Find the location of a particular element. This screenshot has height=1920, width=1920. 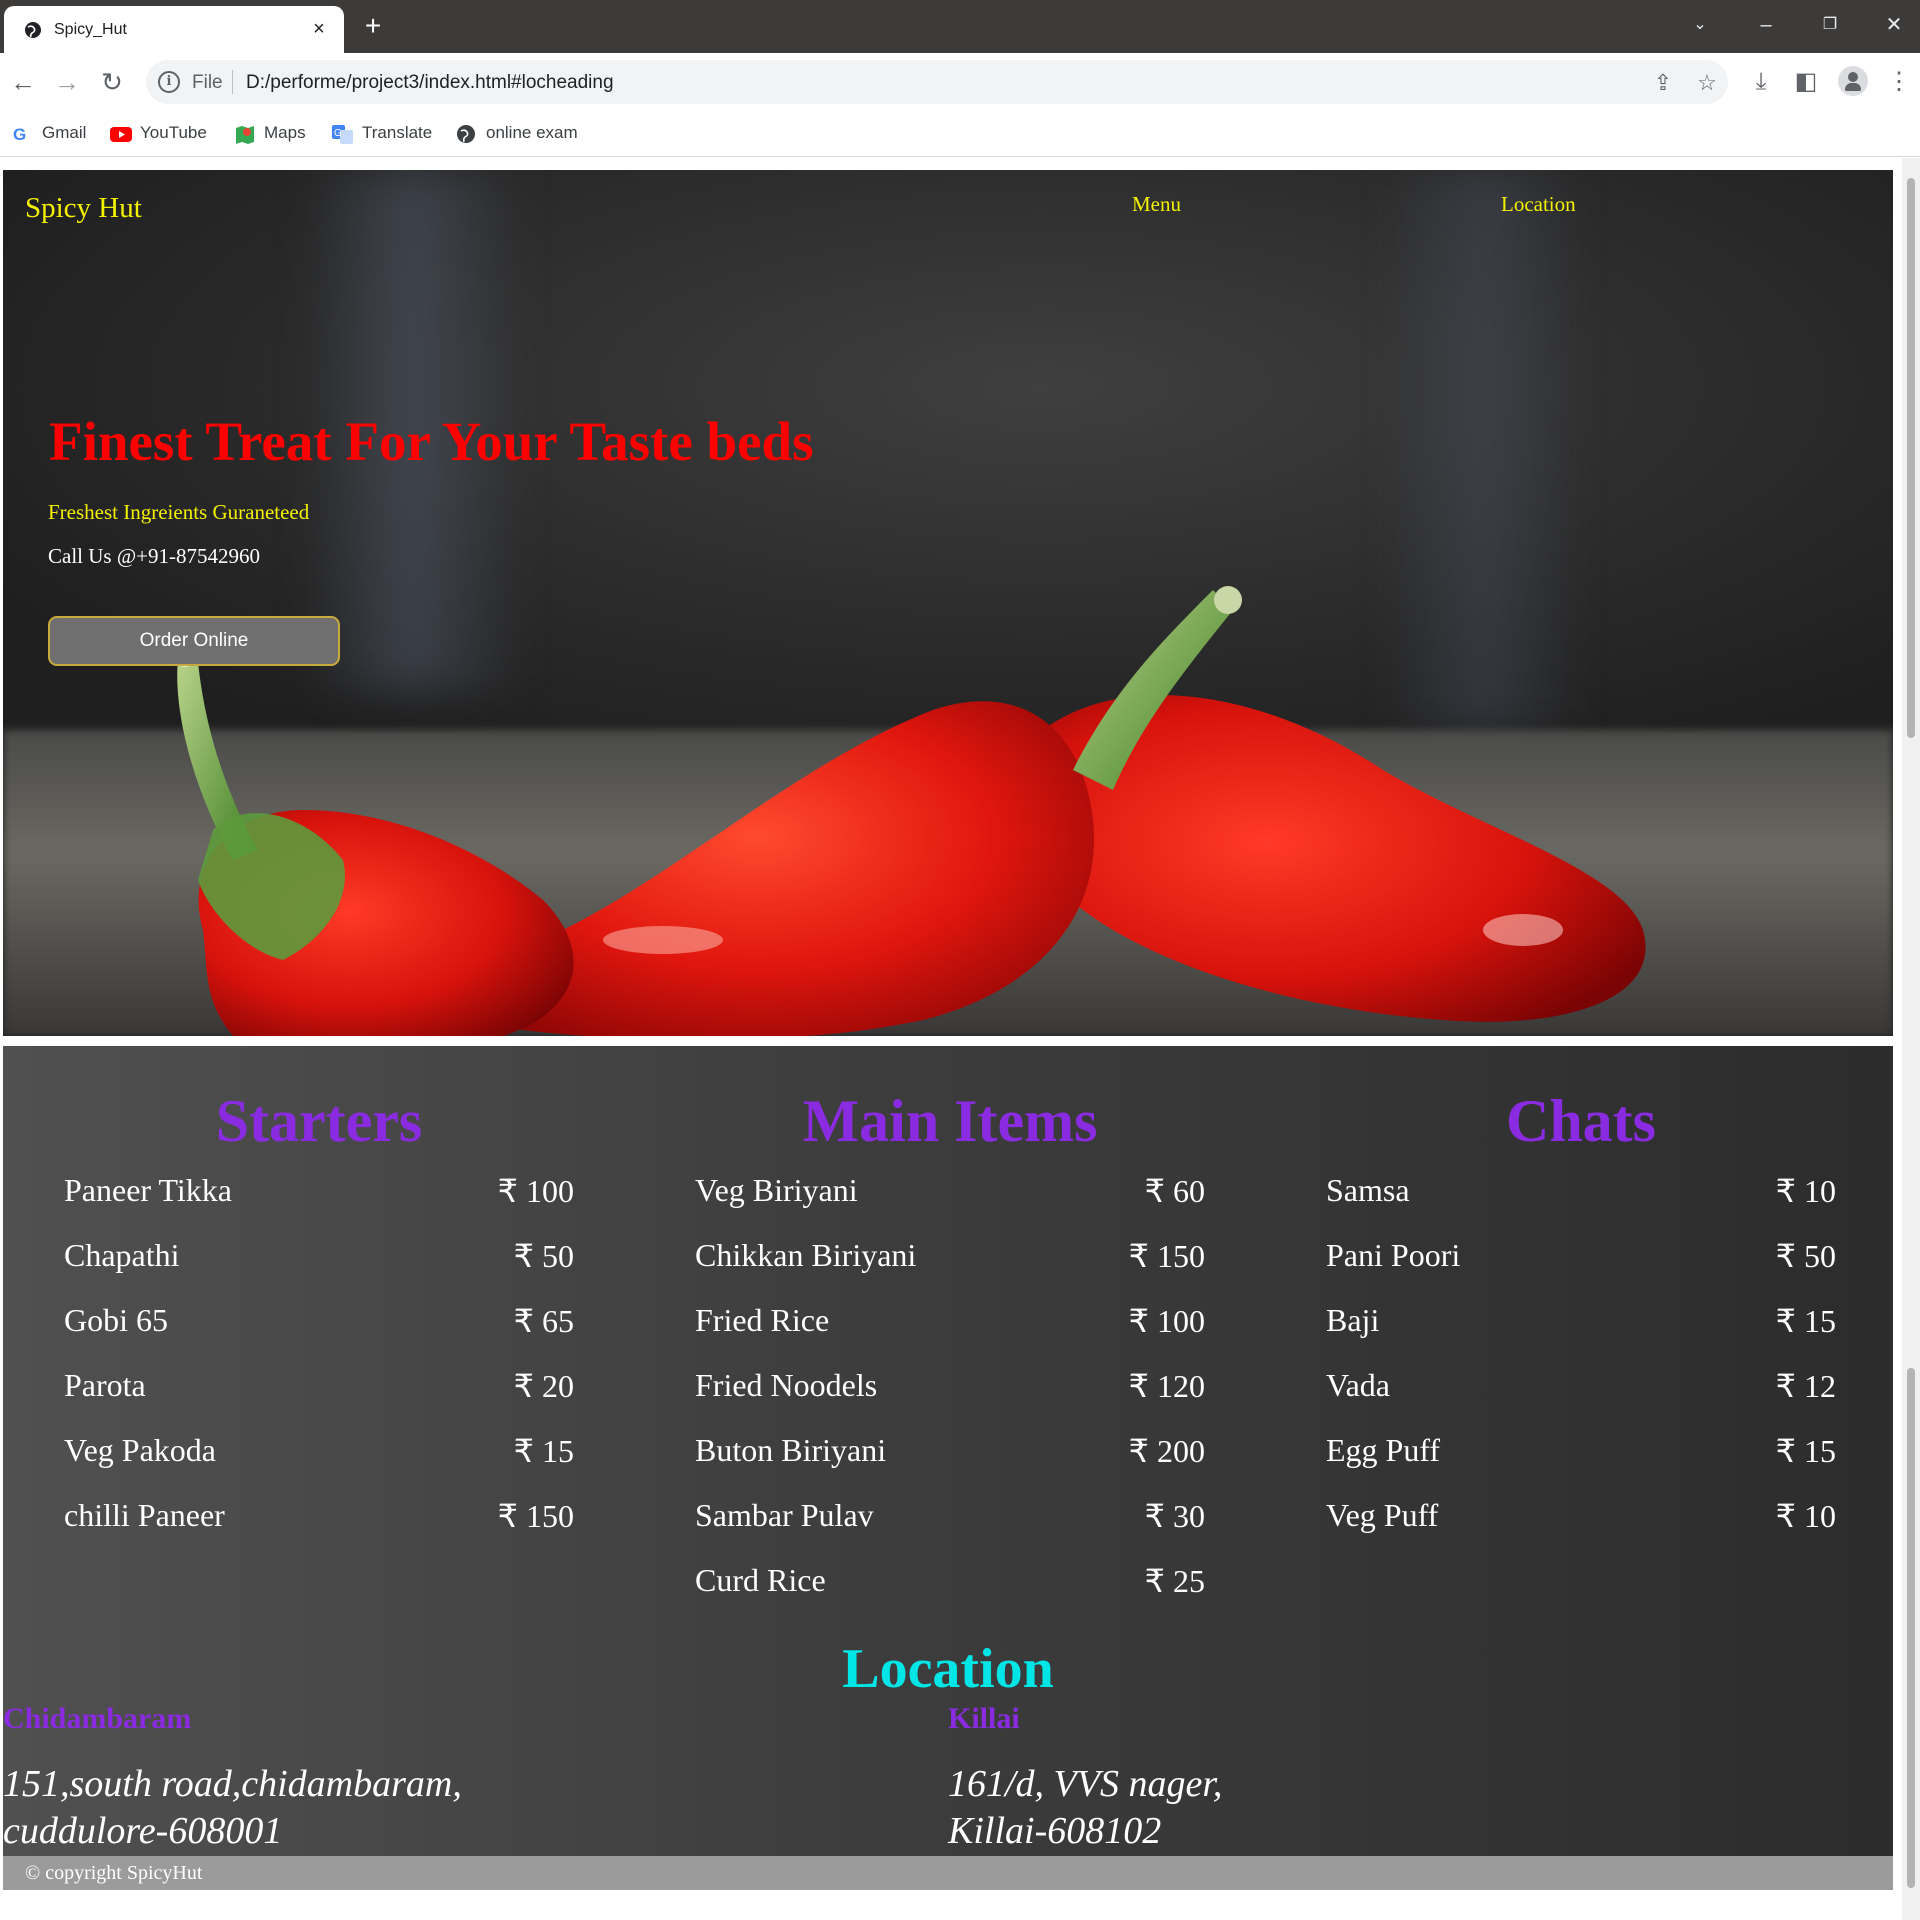

item-price: ₹ 30 is located at coordinates (1174, 1516).